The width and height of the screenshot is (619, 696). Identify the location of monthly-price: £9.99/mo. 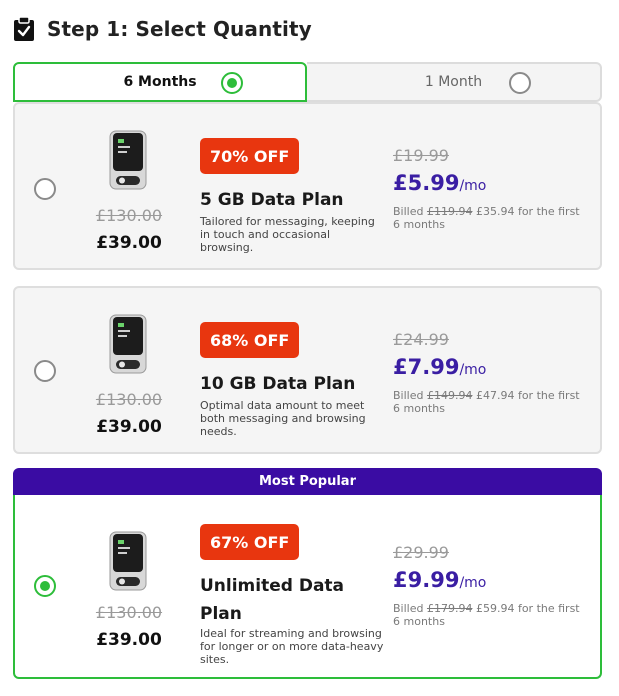
(439, 580).